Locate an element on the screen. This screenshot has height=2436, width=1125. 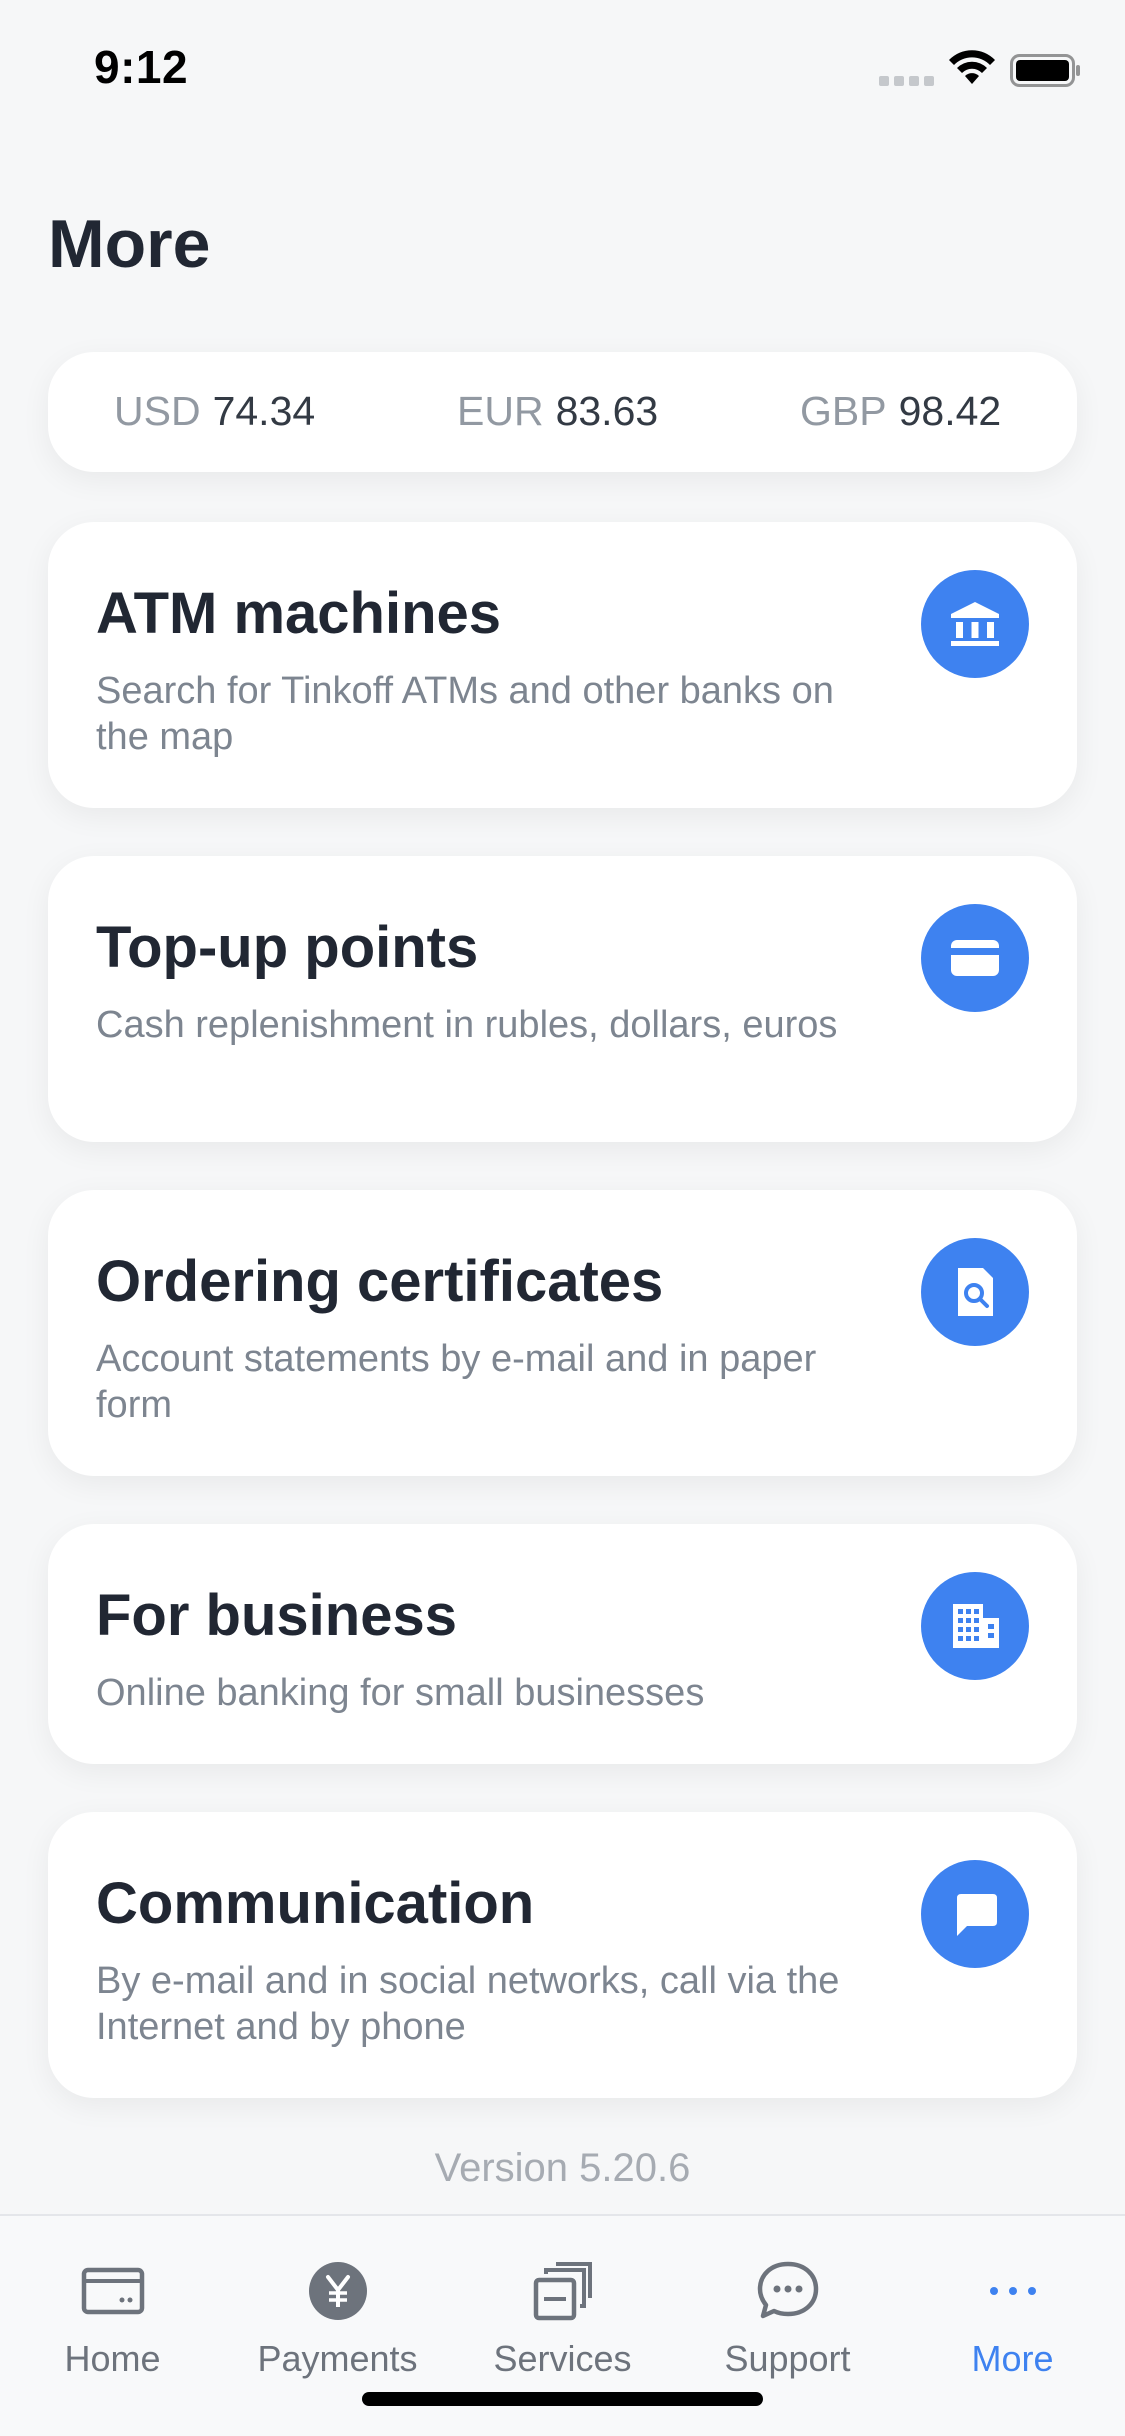
rate-gbp: GBP 98.42 is located at coordinates (900, 411).